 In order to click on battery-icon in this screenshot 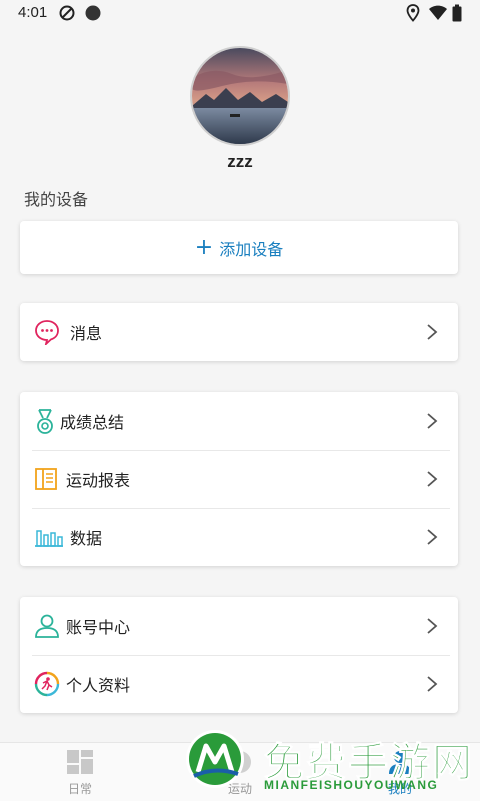, I will do `click(457, 15)`.